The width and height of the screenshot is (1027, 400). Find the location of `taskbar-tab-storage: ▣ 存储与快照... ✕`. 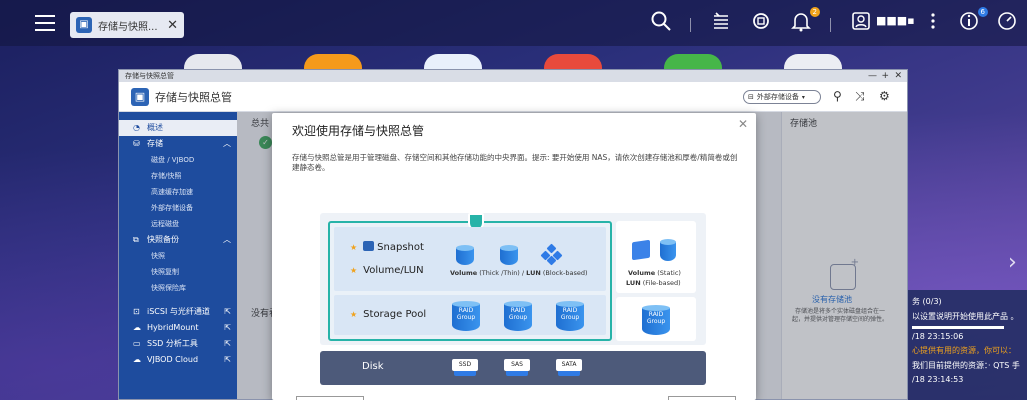

taskbar-tab-storage: ▣ 存储与快照... ✕ is located at coordinates (127, 25).